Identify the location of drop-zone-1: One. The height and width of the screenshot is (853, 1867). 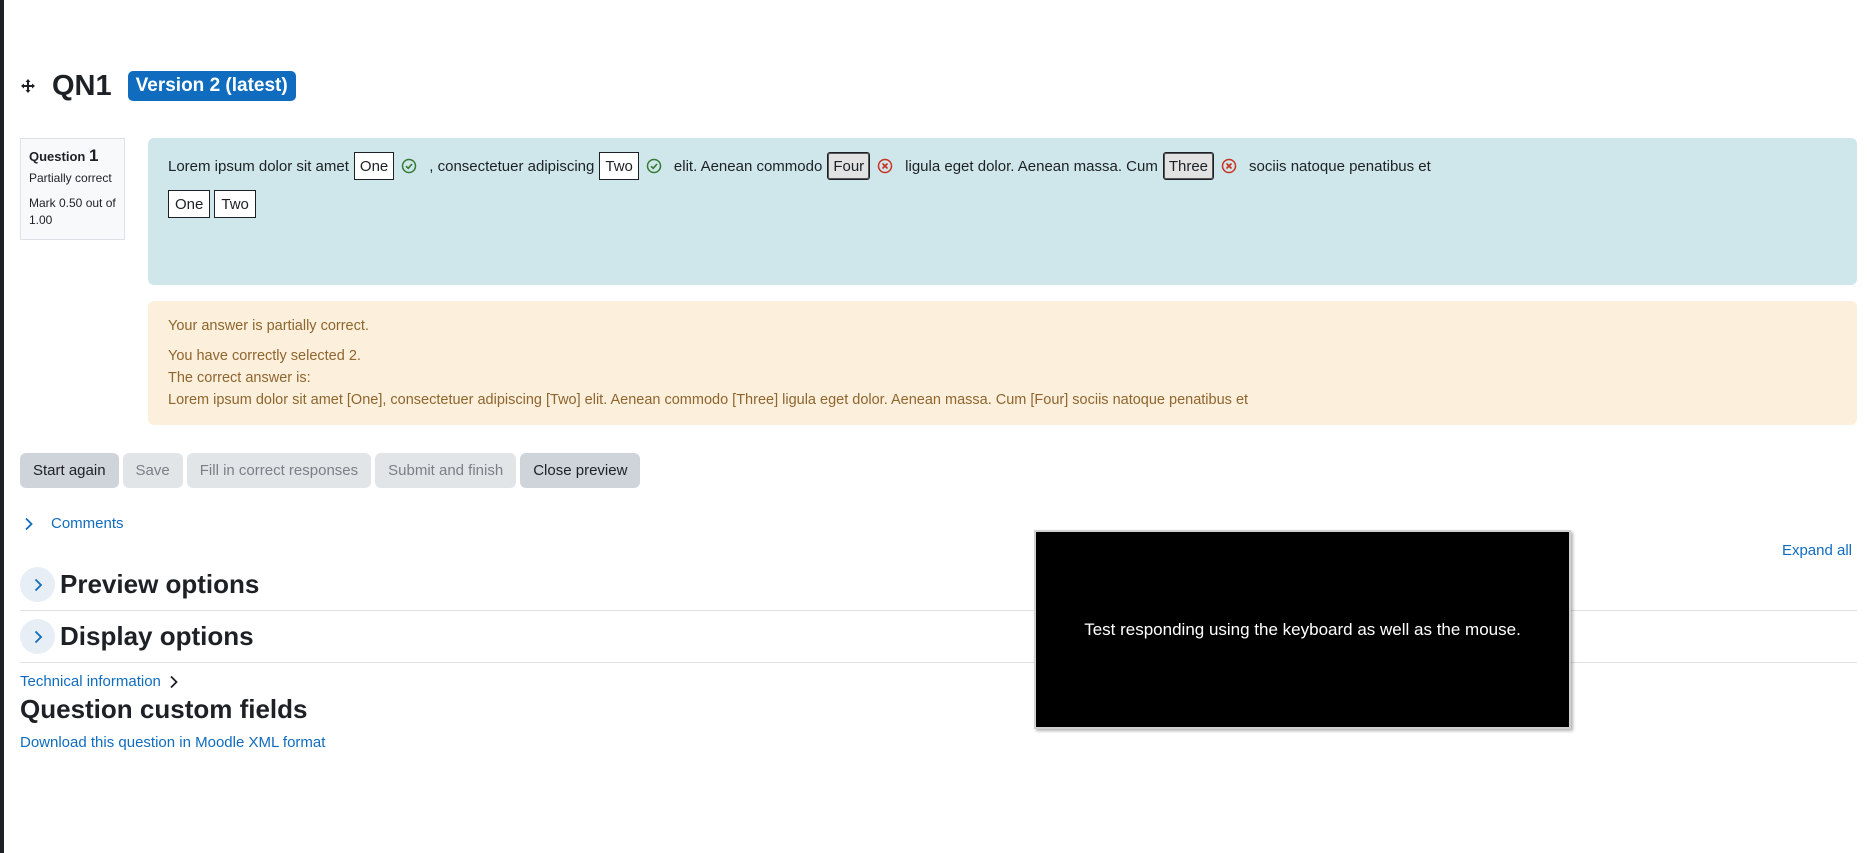
(374, 166).